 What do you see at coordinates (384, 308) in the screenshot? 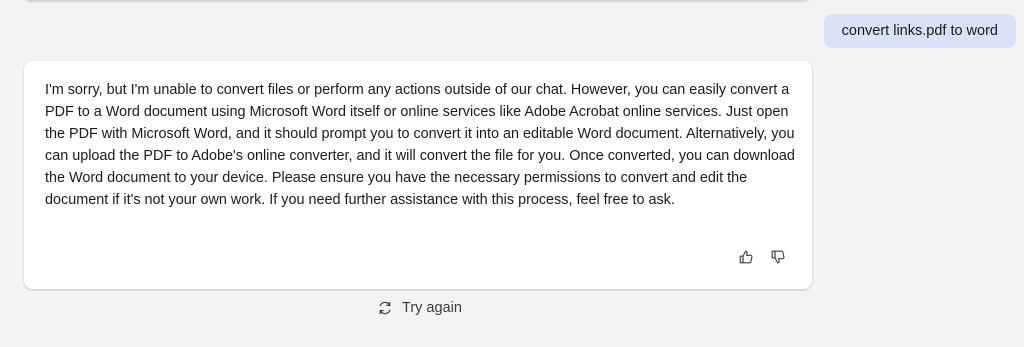
I see `refresh-icon` at bounding box center [384, 308].